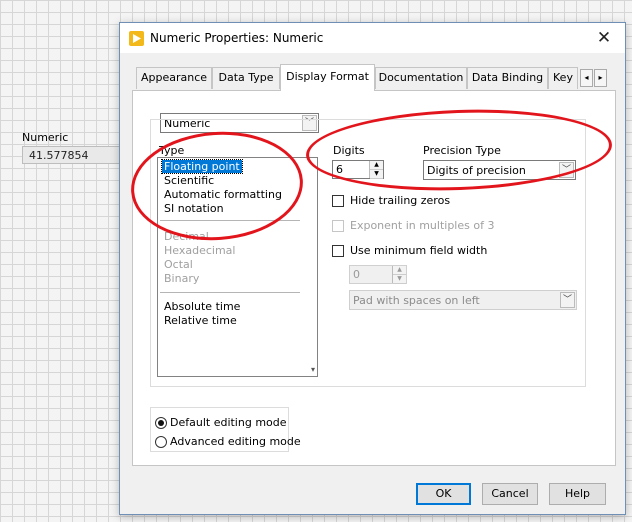  Describe the element at coordinates (202, 306) in the screenshot. I see `type-item-absolute-time: Absolute time` at that location.